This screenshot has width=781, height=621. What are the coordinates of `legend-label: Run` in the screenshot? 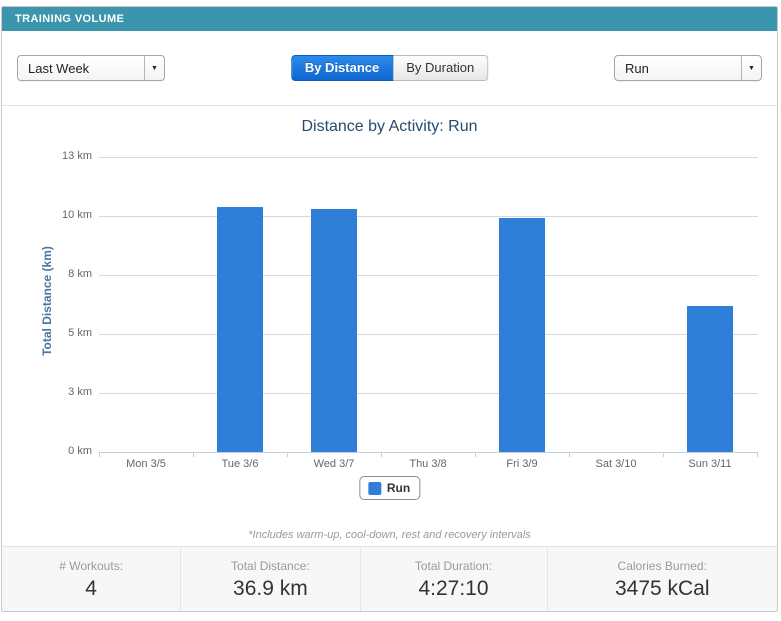 It's located at (398, 488).